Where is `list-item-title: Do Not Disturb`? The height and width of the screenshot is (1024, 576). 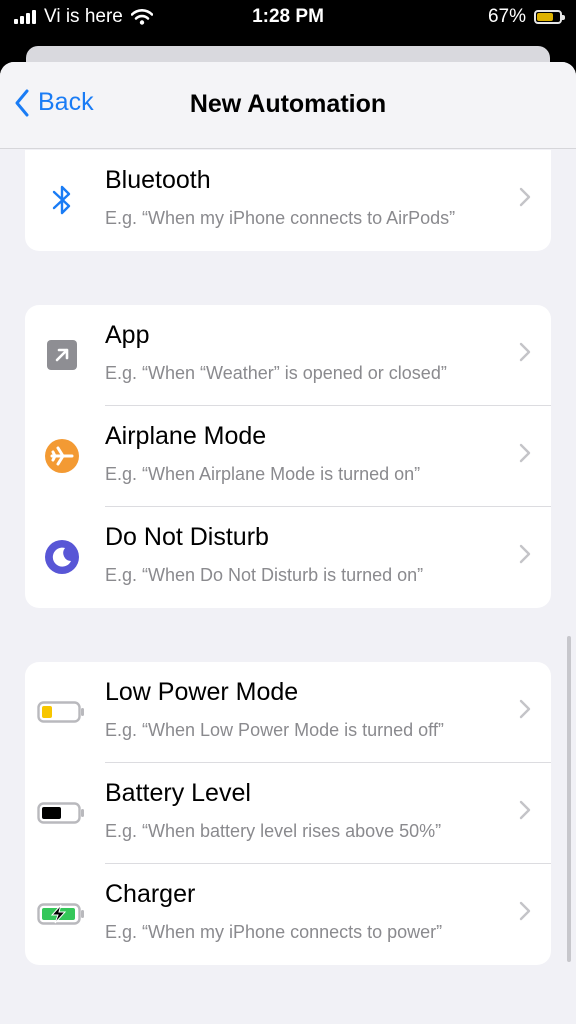
list-item-title: Do Not Disturb is located at coordinates (187, 537).